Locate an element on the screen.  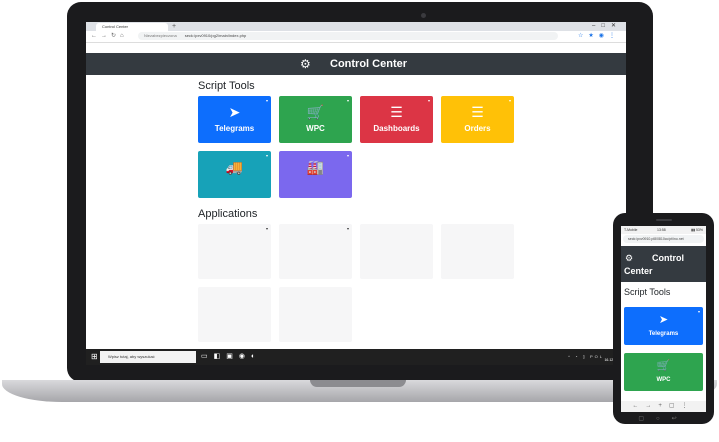
factory-icon: 🏭 is located at coordinates (315, 167).